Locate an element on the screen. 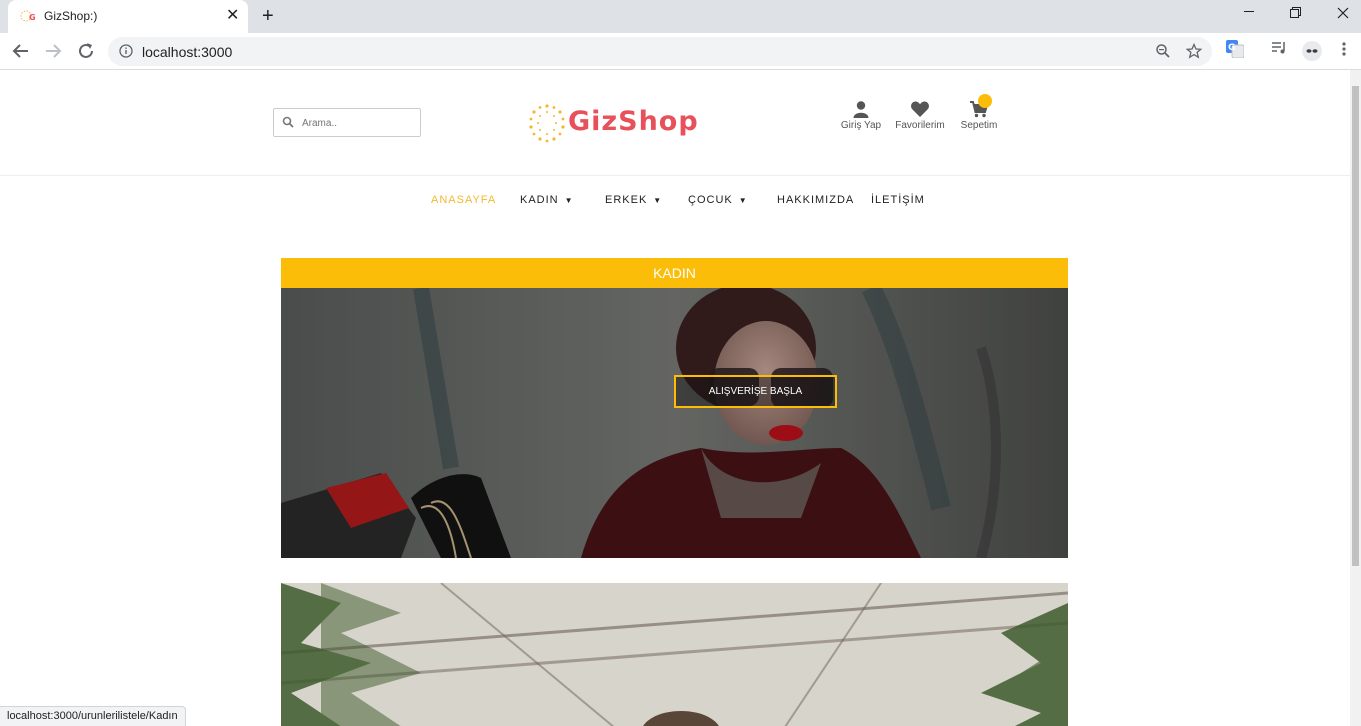  header-divider is located at coordinates (675, 175).